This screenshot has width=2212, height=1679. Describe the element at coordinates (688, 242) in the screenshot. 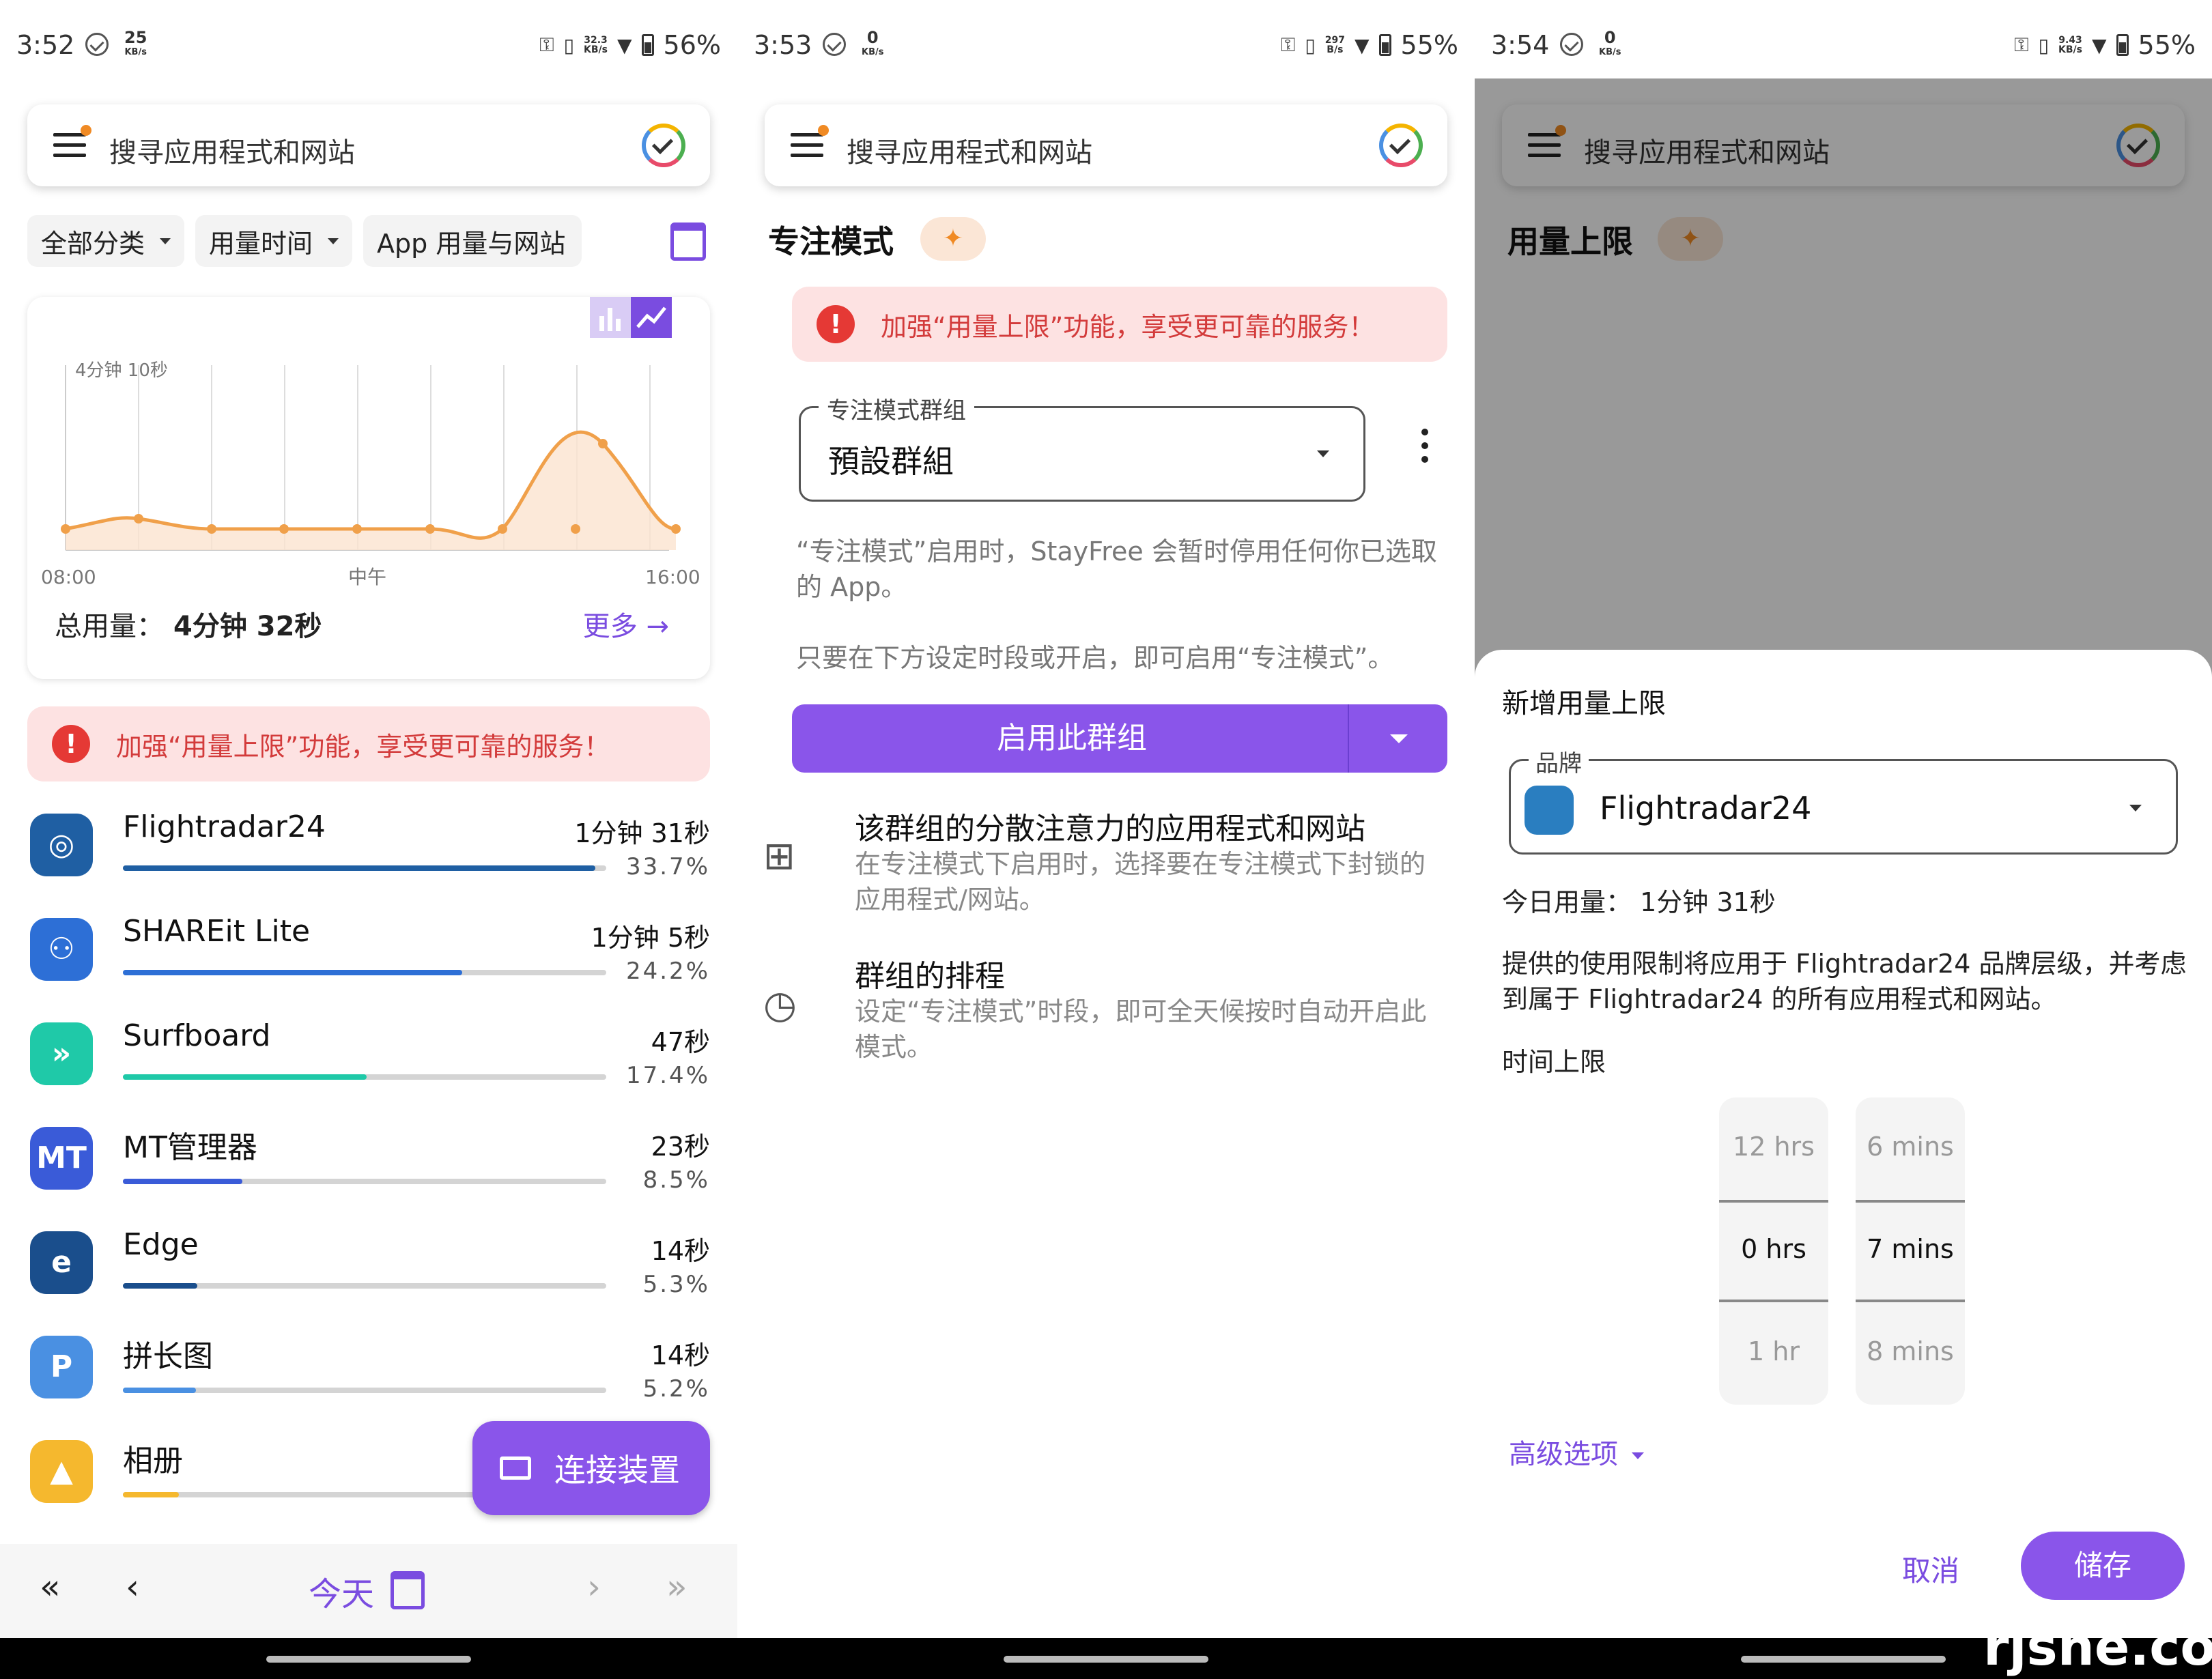

I see `calendar-icon` at that location.